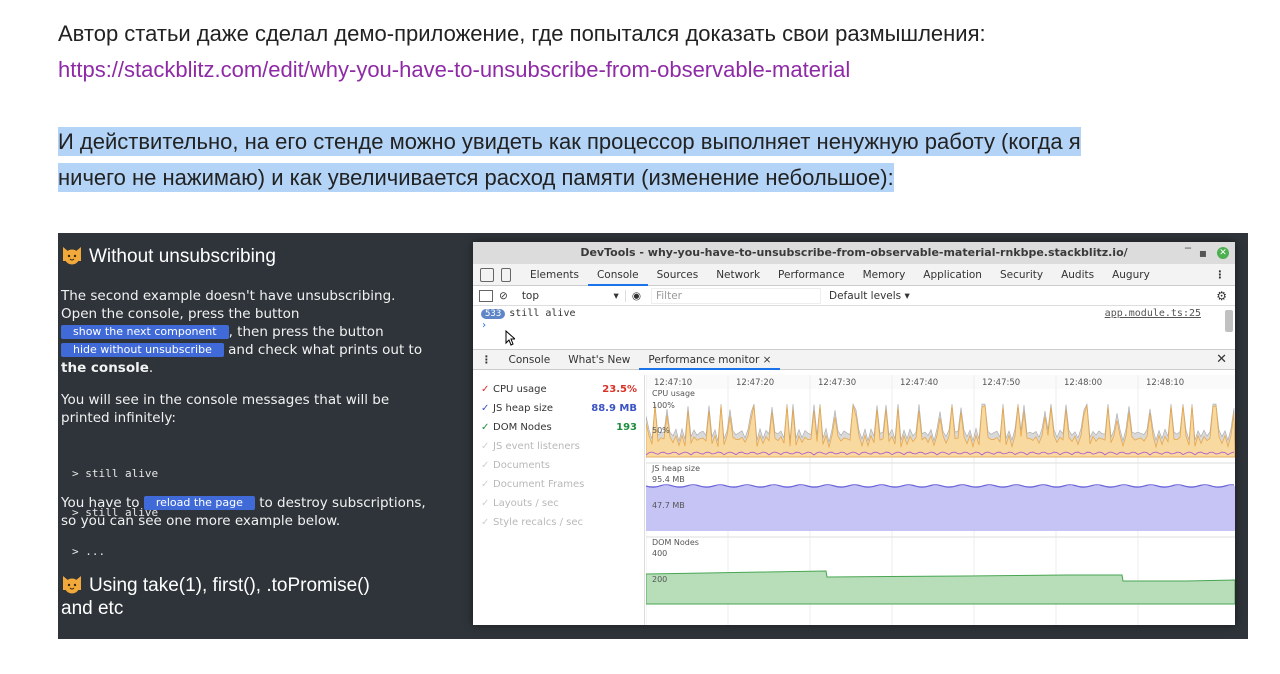 The height and width of the screenshot is (674, 1280). I want to click on console-message: 533 still alive, so click(528, 313).